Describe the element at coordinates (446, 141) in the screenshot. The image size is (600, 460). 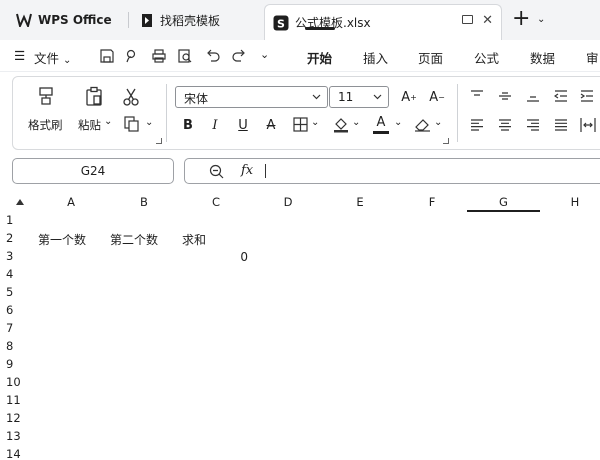
I see `font-dialog-launcher-icon` at that location.